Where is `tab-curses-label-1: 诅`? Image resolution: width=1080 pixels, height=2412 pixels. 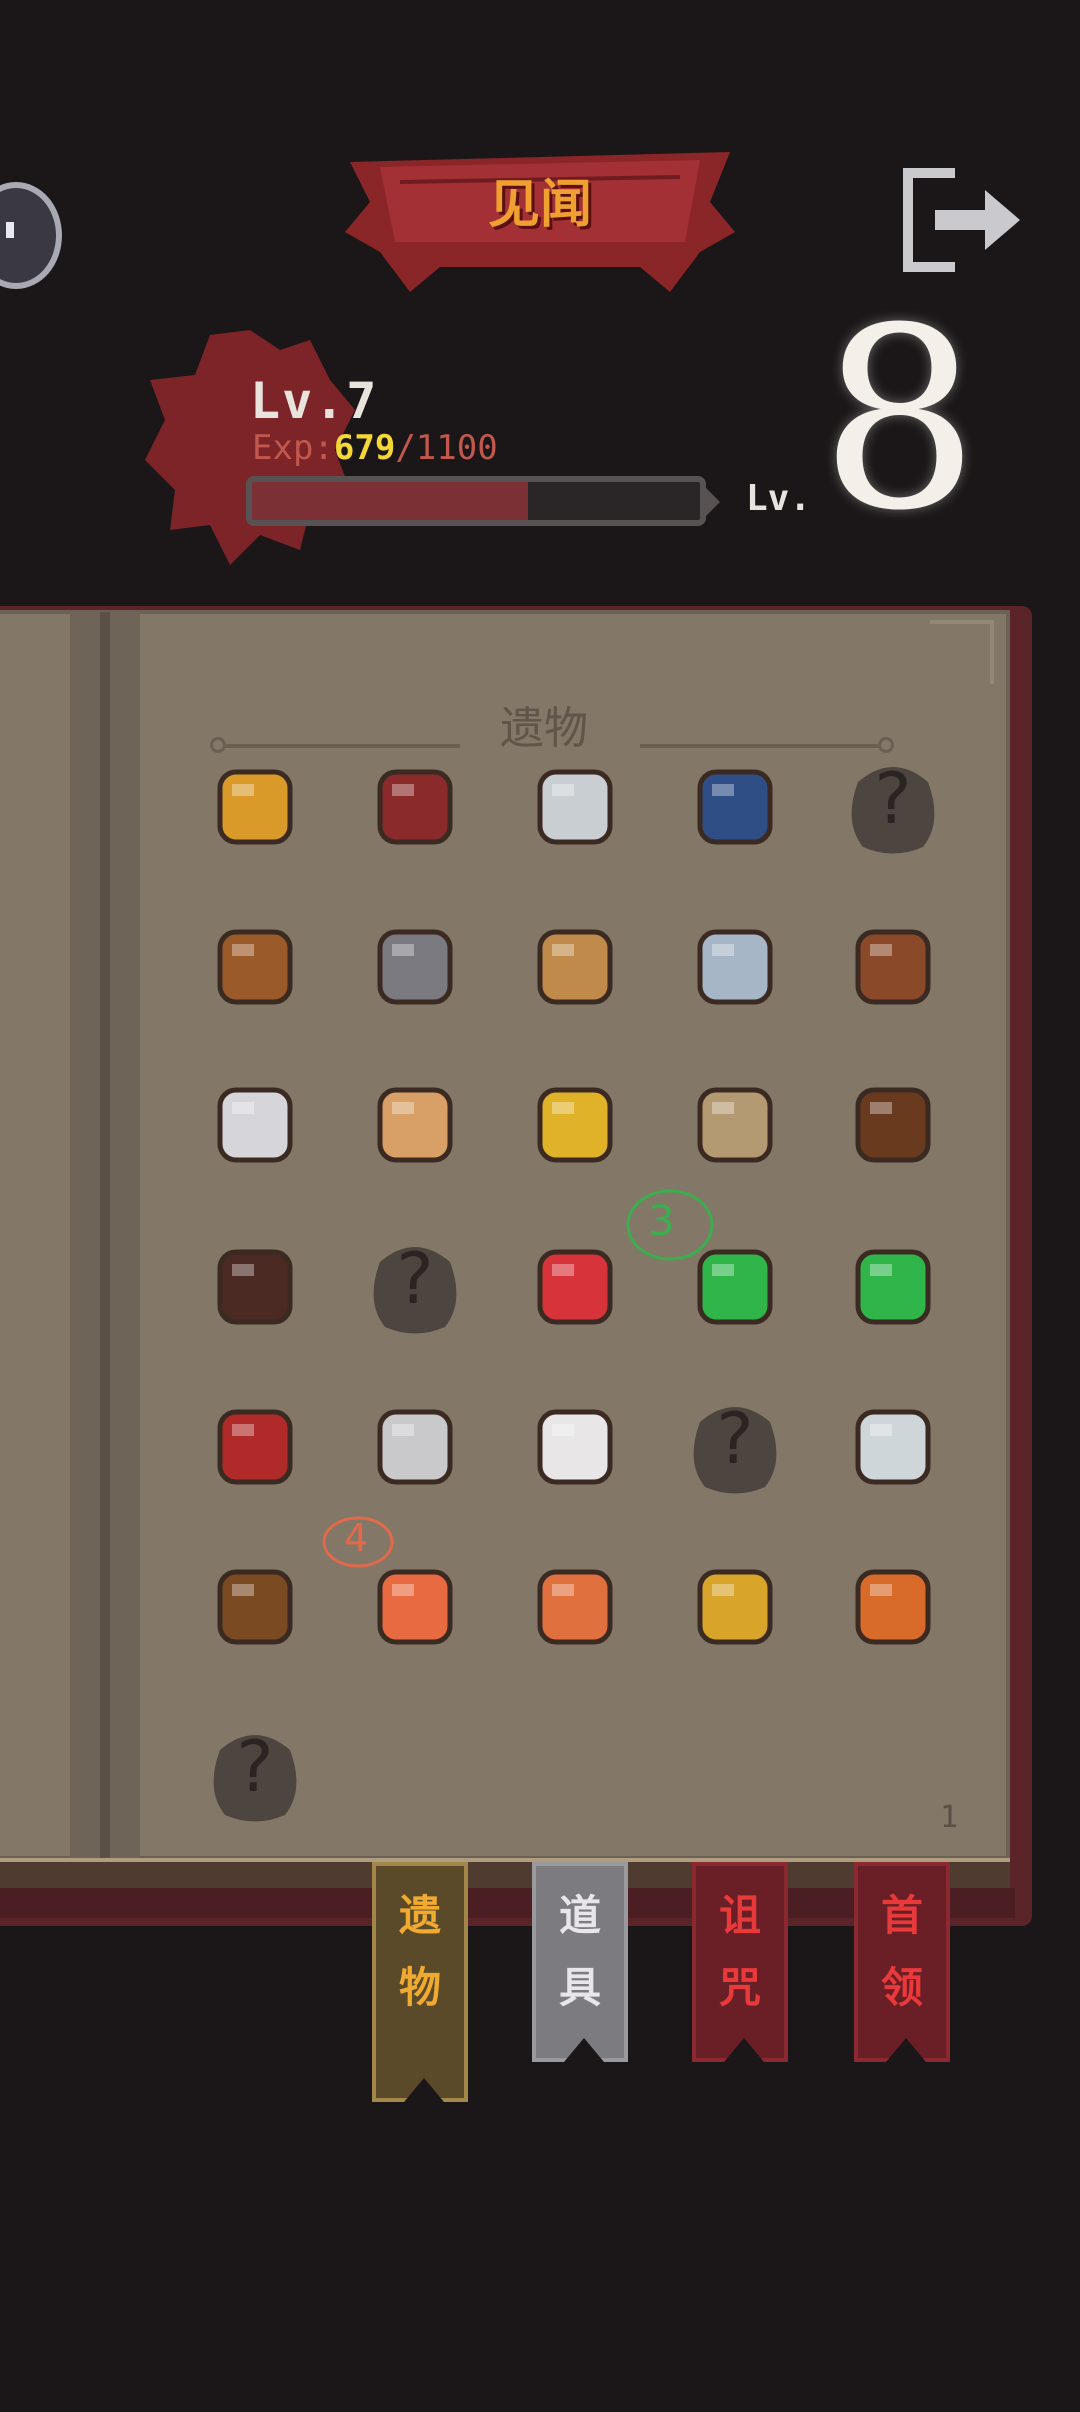
tab-curses-label-1: 诅 is located at coordinates (739, 1915).